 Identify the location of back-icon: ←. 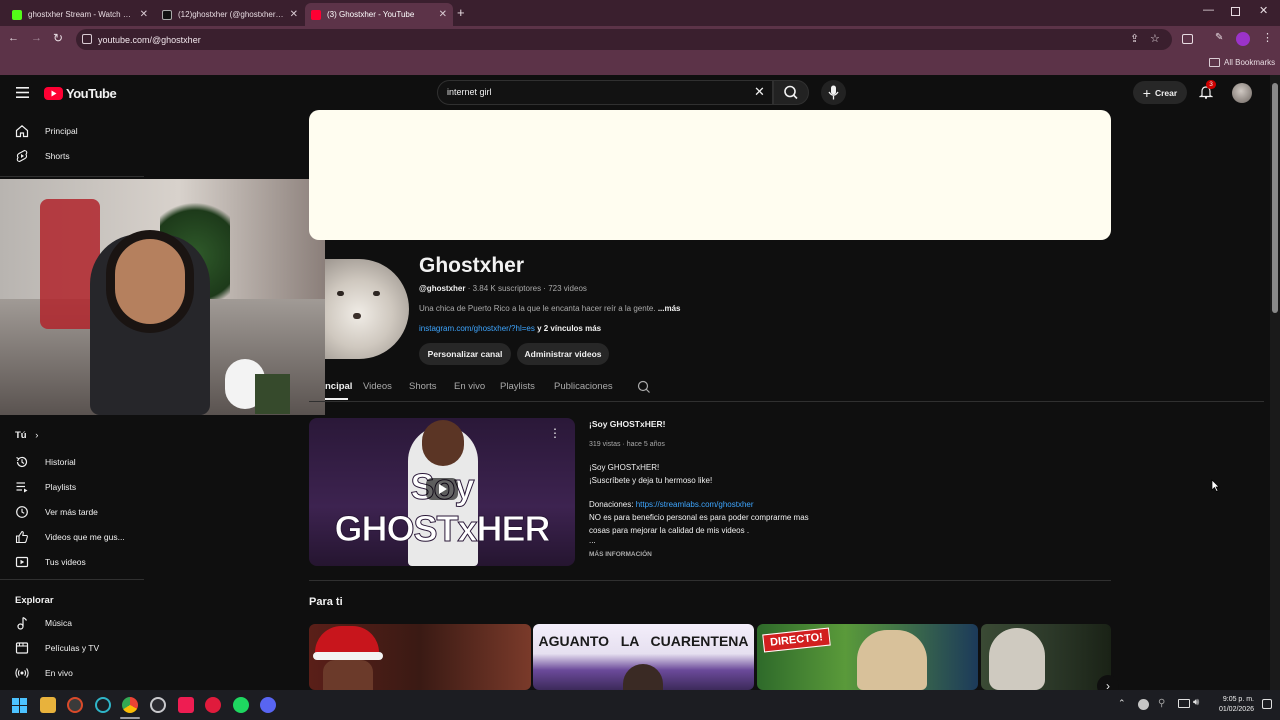
(13, 38).